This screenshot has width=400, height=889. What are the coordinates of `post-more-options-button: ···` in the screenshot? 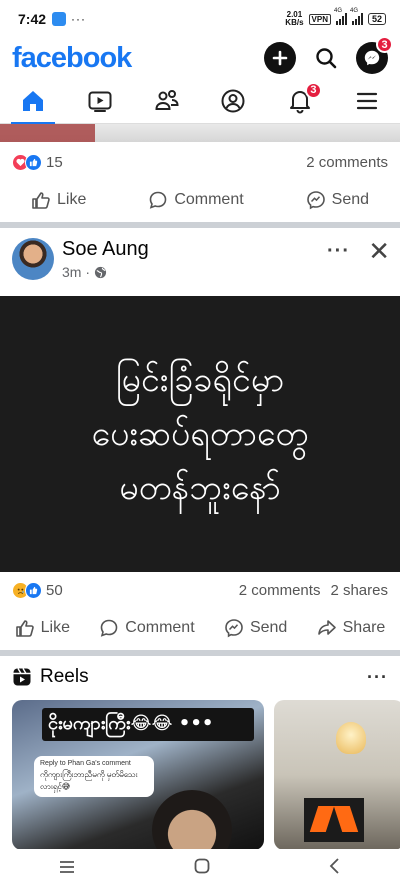 It's located at (338, 251).